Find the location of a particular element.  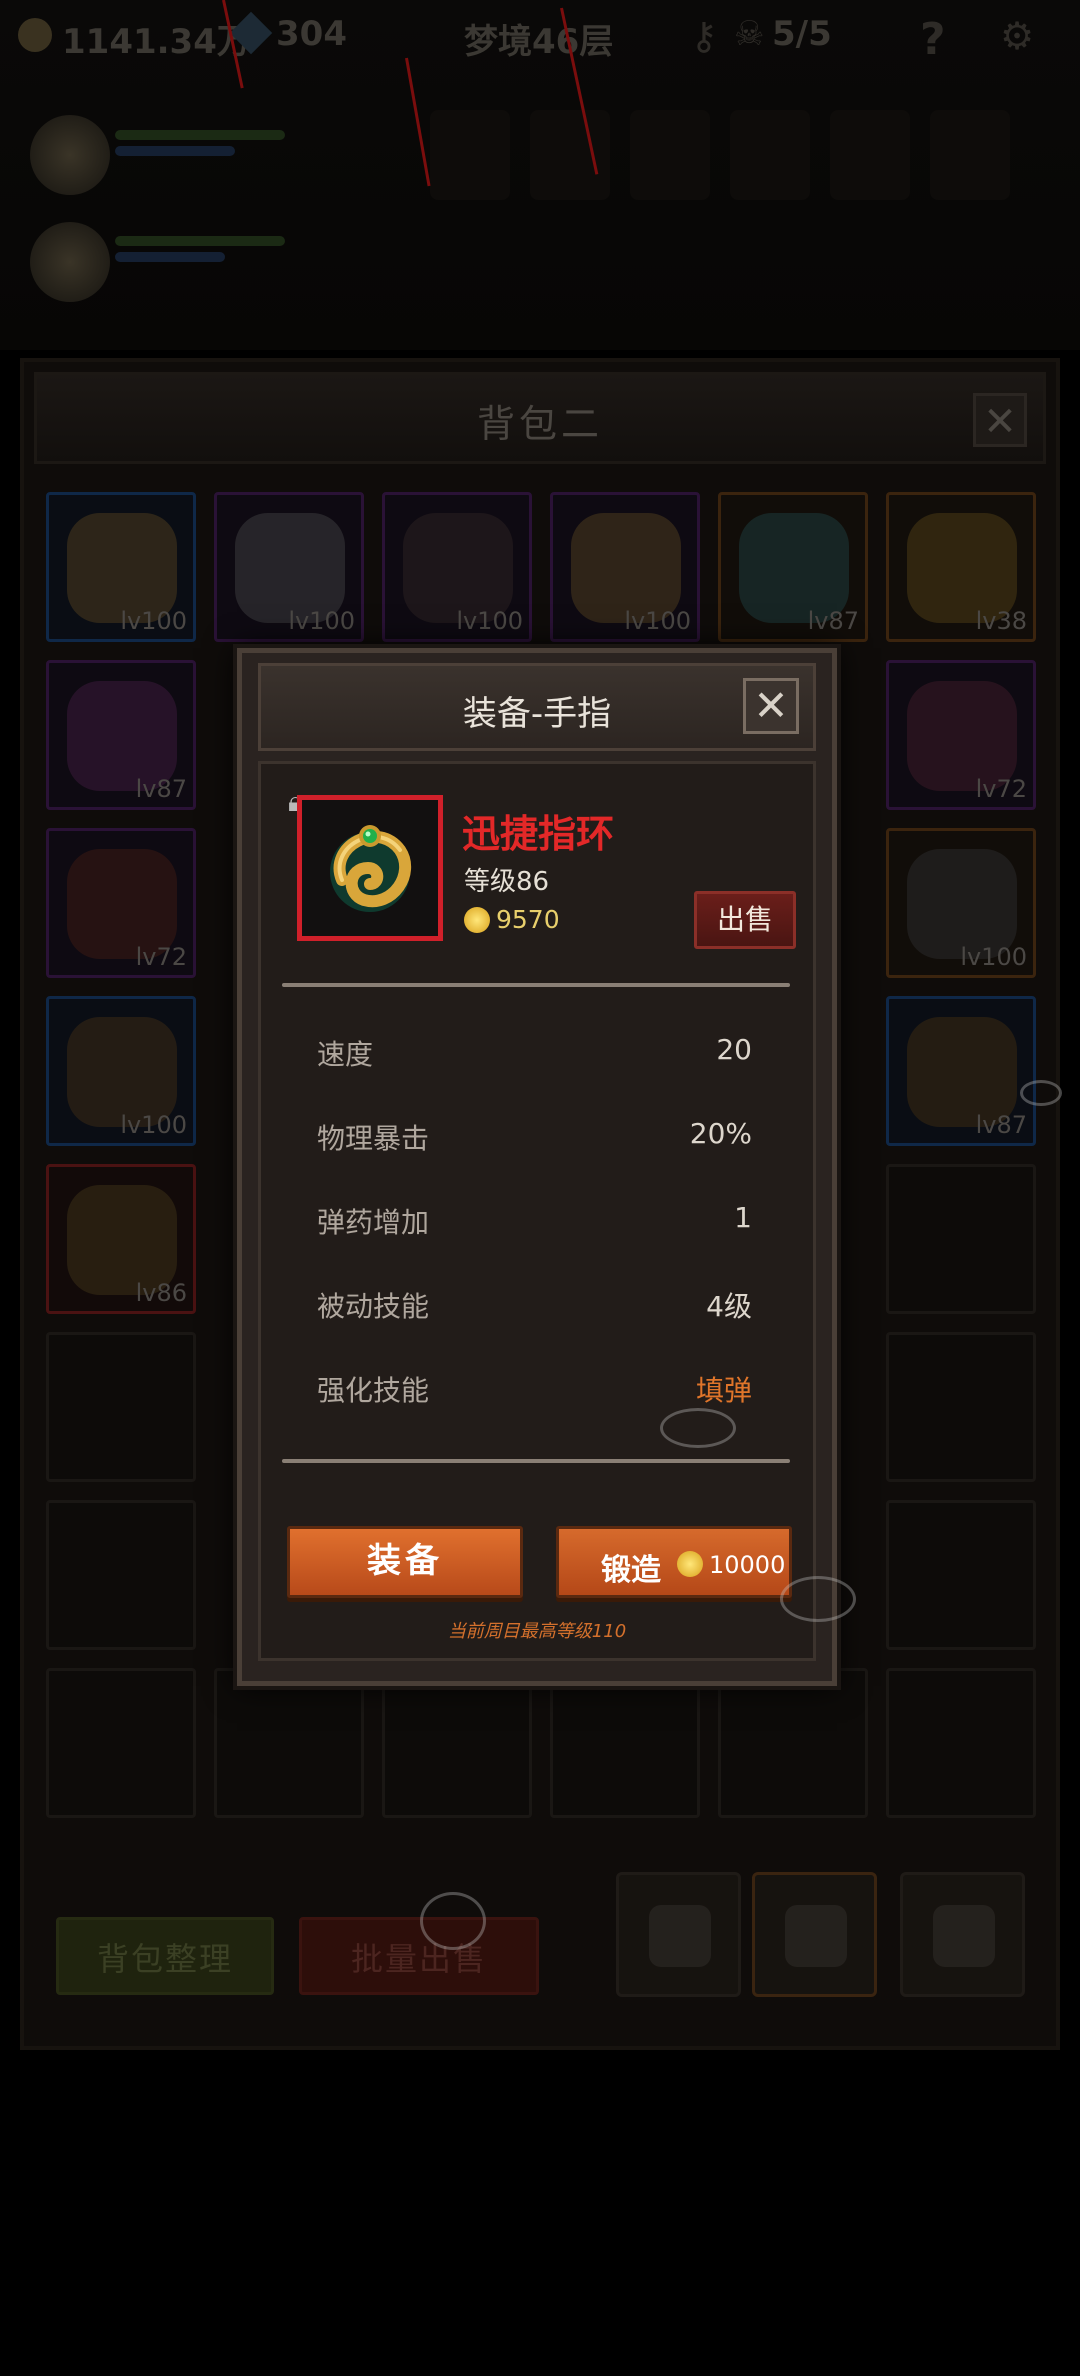

dialog-header: 装备-手指 ✕ is located at coordinates (537, 707).